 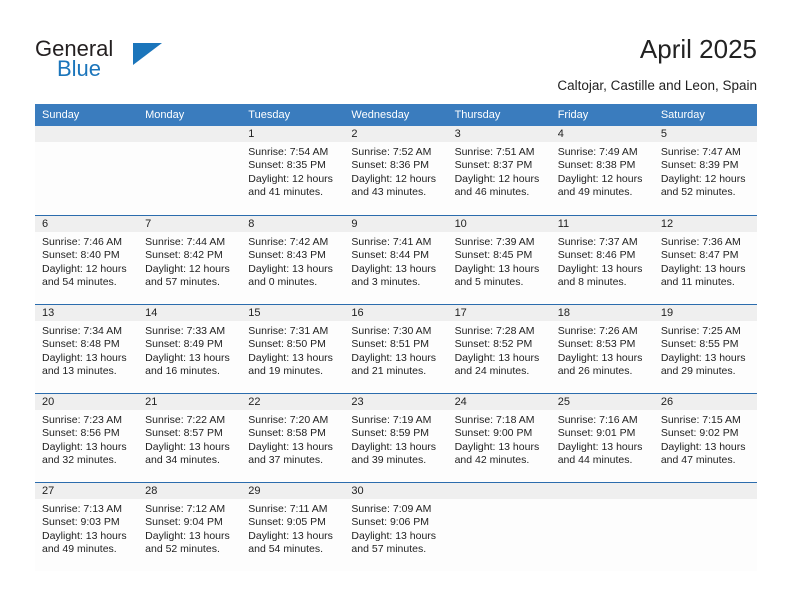 I want to click on sunset-text: Sunset: 8:44 PM, so click(x=390, y=255).